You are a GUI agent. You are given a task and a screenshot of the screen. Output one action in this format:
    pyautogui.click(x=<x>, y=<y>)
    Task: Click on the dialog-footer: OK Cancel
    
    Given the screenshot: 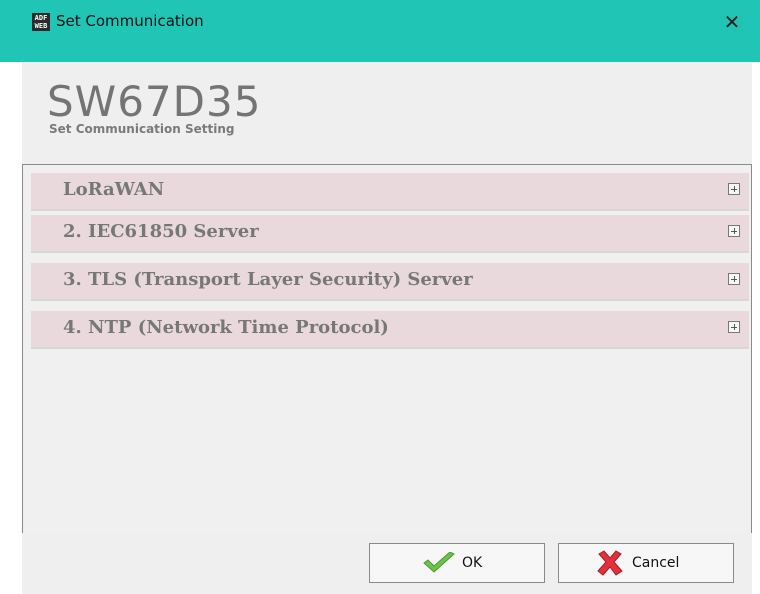 What is the action you would take?
    pyautogui.click(x=387, y=563)
    